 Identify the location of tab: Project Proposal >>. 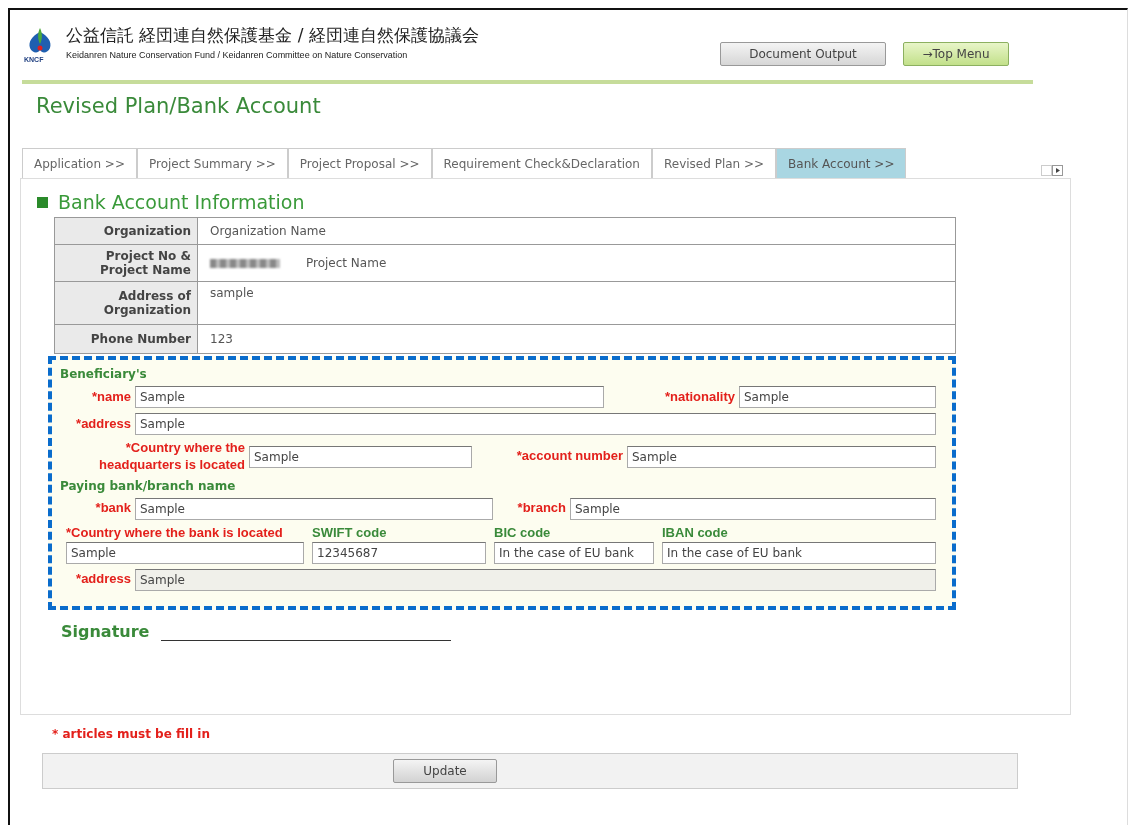
(359, 163).